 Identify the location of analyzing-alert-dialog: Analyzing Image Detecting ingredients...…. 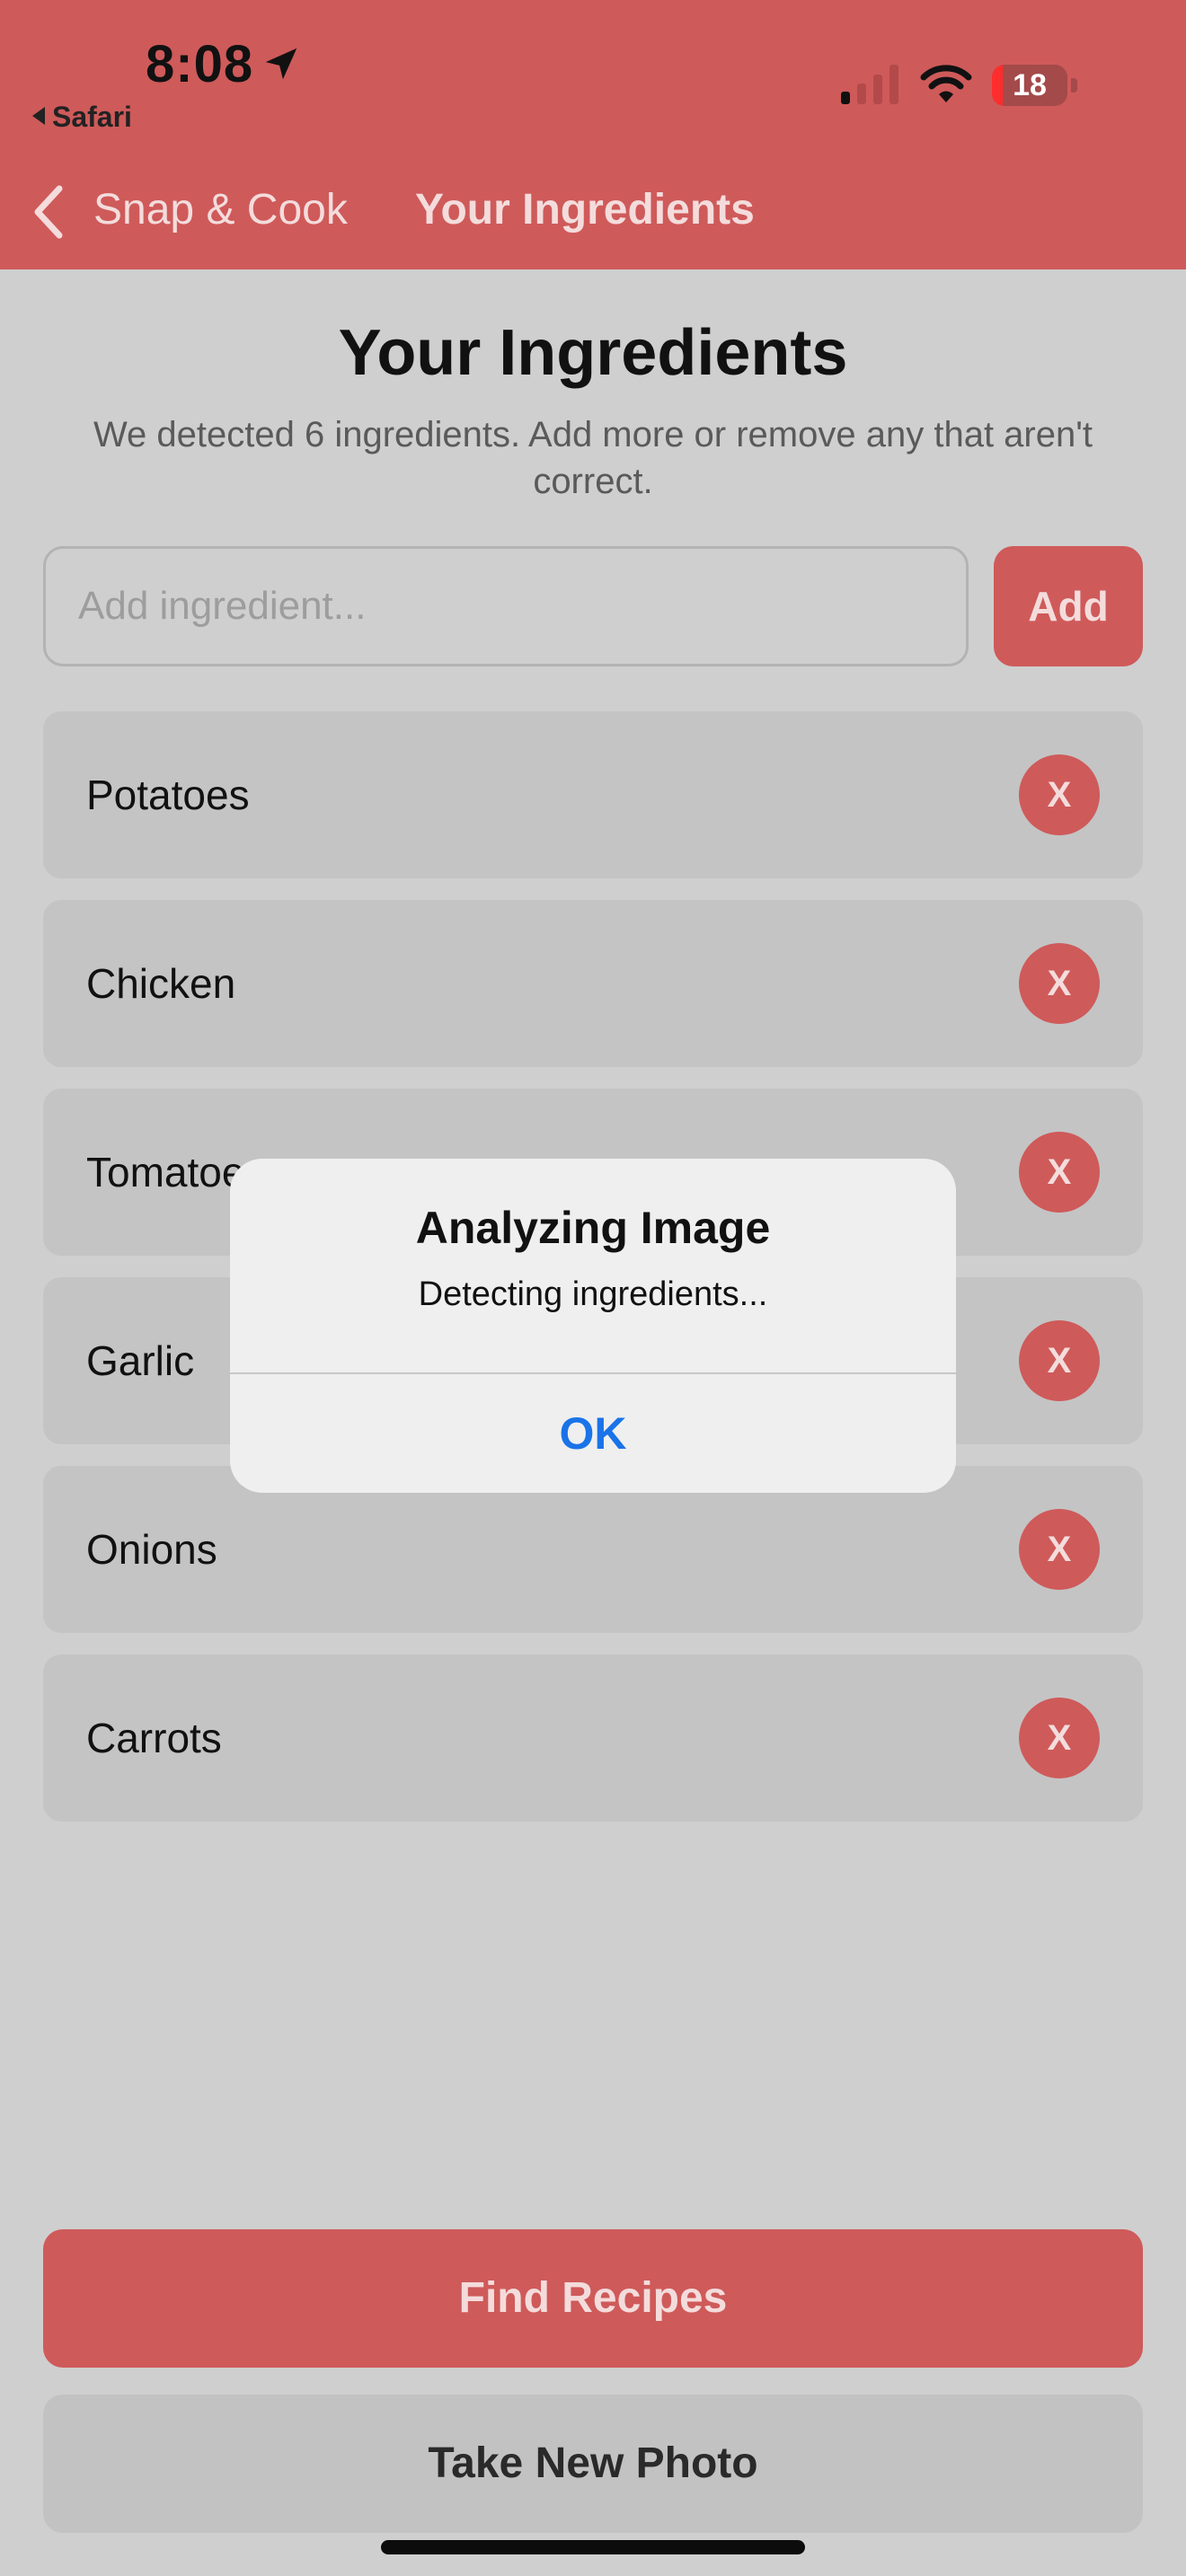
(593, 1326).